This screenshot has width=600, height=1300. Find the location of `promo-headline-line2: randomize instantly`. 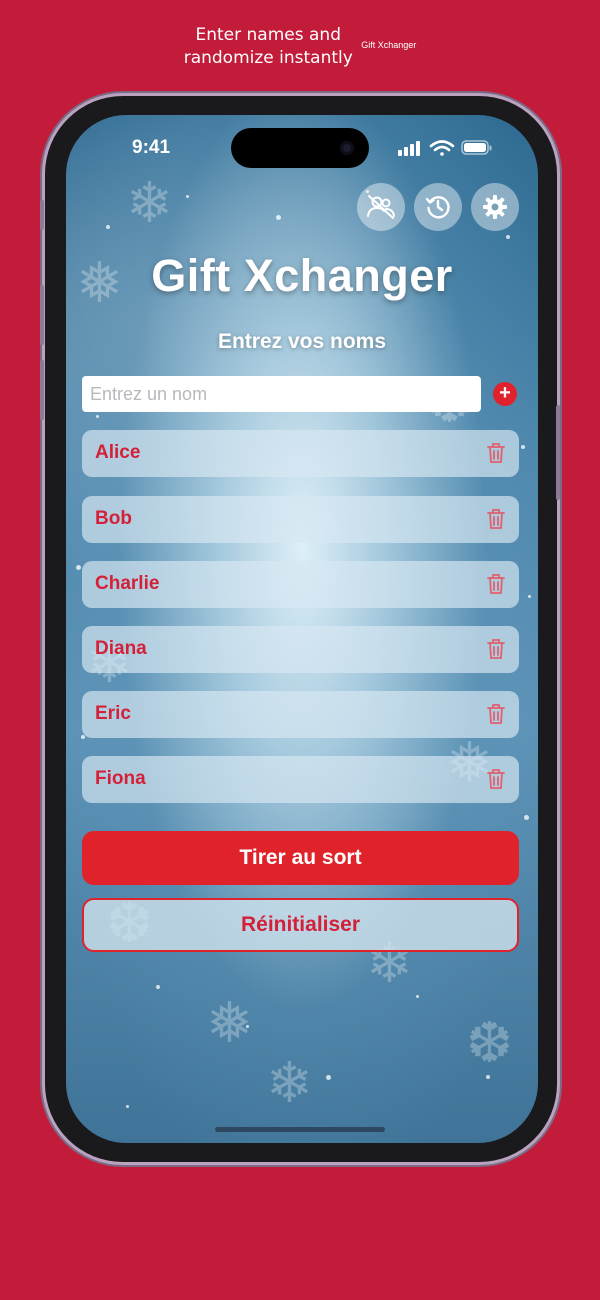

promo-headline-line2: randomize instantly is located at coordinates (268, 58).